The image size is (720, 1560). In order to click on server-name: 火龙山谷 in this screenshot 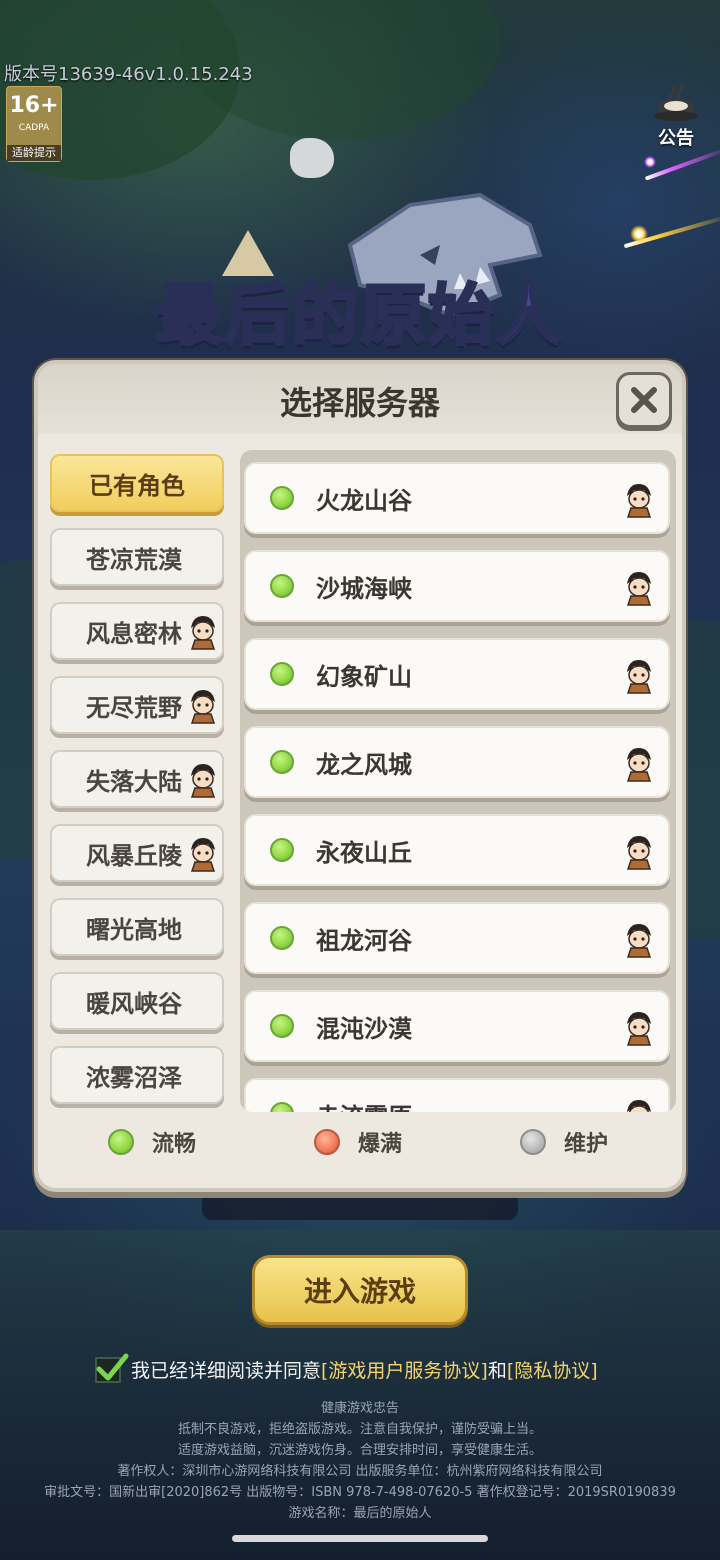, I will do `click(364, 500)`.